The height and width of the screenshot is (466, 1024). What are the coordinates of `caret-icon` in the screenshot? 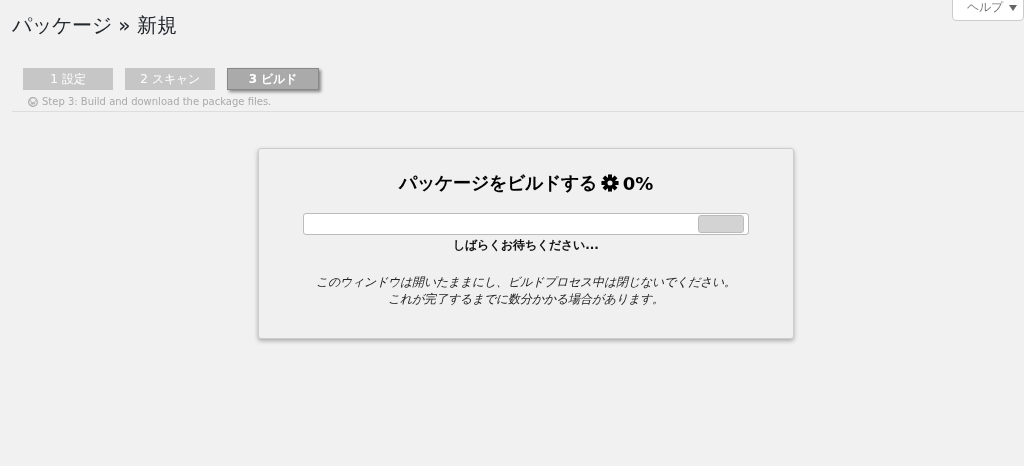 It's located at (1013, 7).